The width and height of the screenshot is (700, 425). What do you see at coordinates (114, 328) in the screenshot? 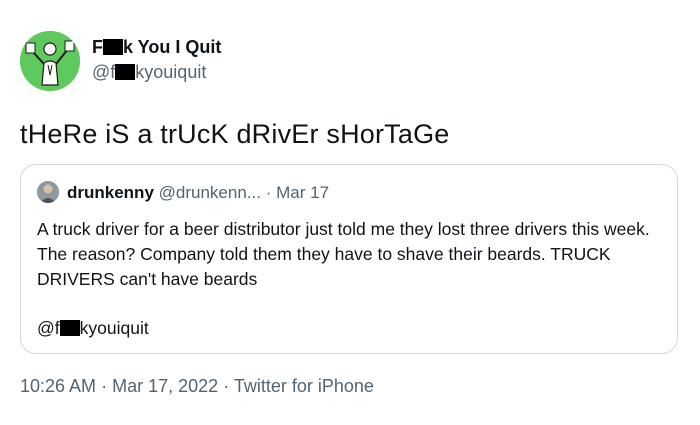
I see `quoted-mention-suffix: kyouiquit` at bounding box center [114, 328].